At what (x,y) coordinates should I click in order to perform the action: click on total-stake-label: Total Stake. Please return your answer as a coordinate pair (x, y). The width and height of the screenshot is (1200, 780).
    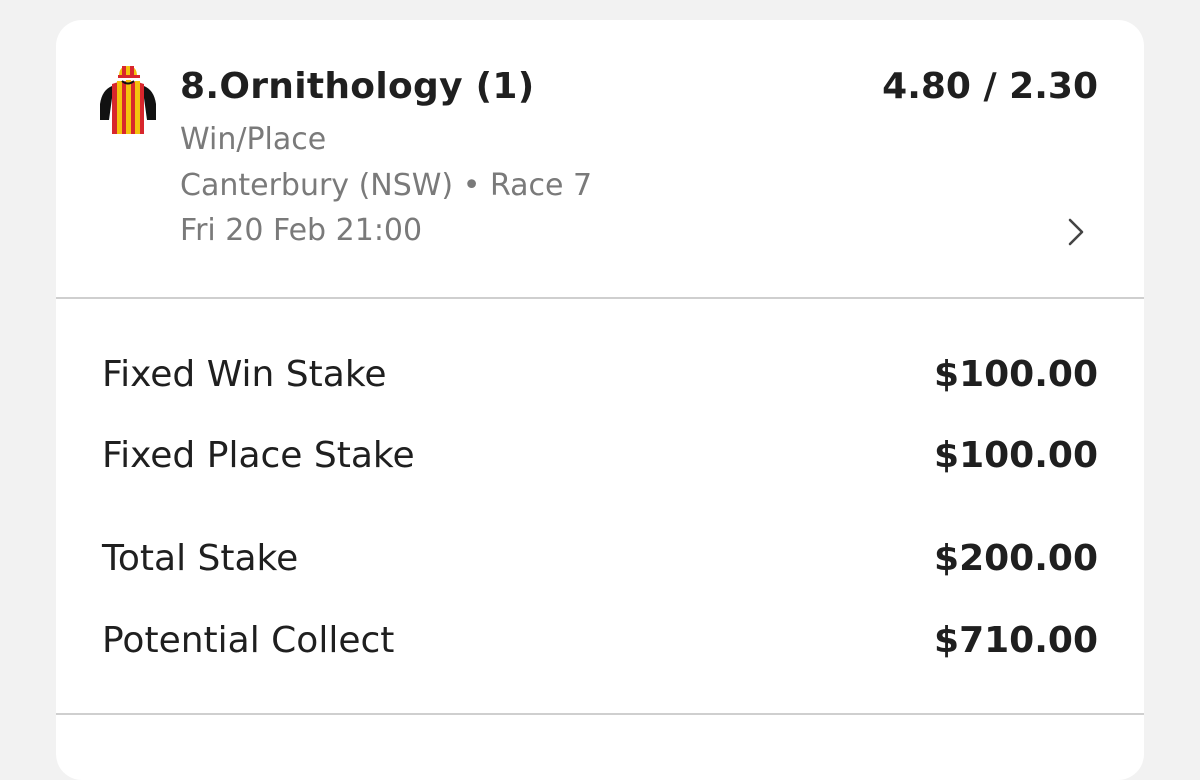
    Looking at the image, I should click on (200, 558).